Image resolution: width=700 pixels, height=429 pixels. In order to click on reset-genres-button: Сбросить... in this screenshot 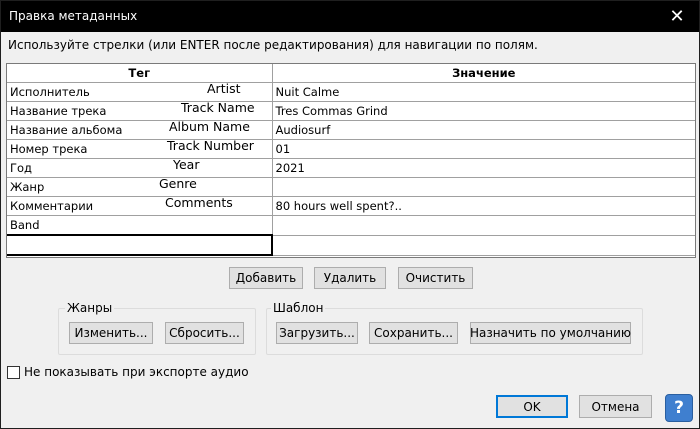, I will do `click(204, 333)`.